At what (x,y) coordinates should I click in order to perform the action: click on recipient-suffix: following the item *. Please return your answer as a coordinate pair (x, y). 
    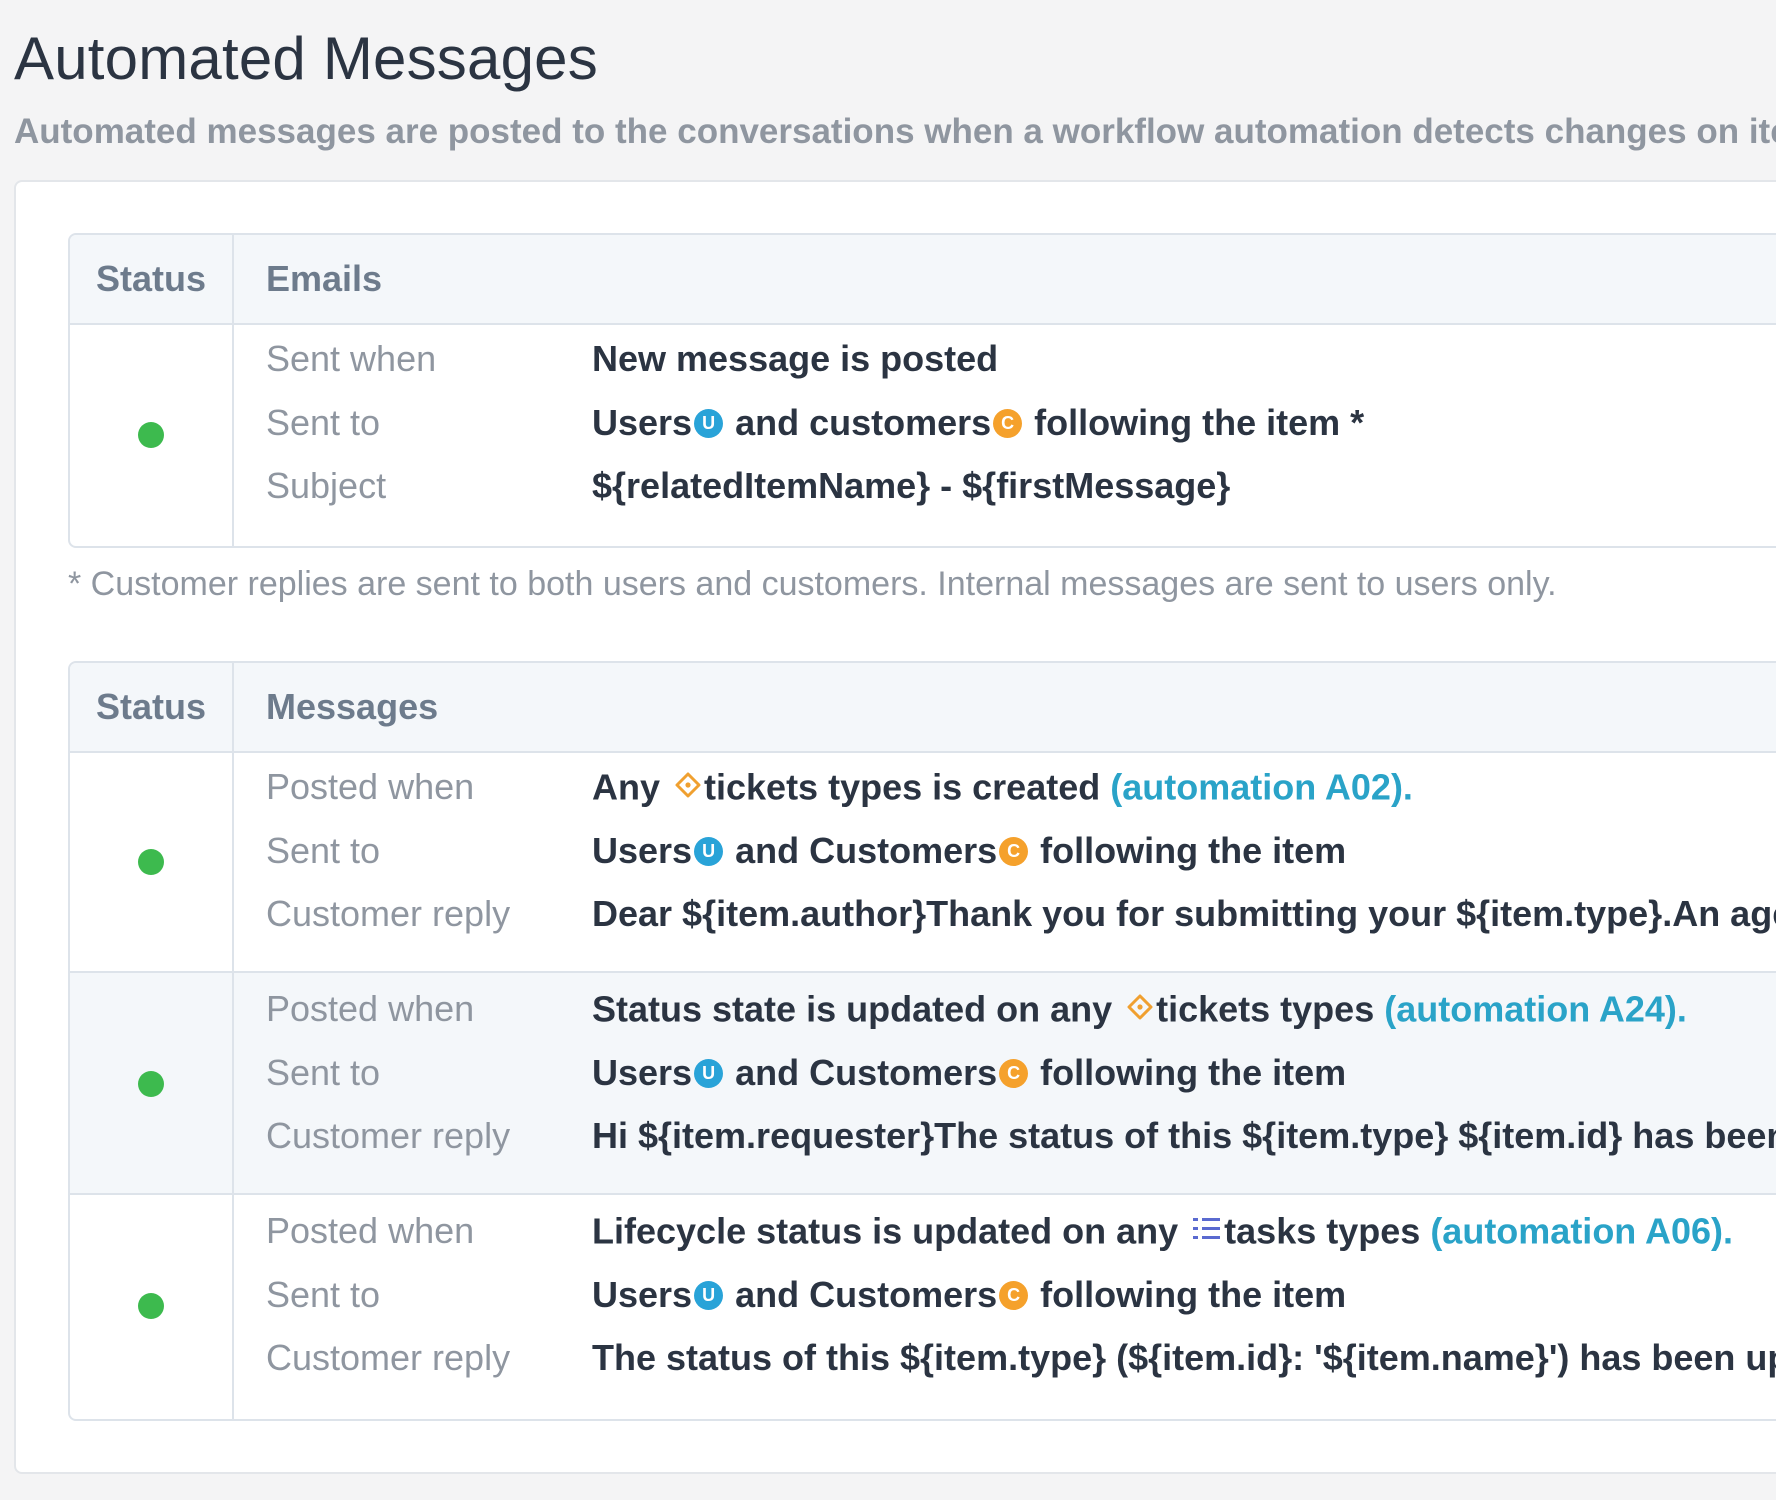
    Looking at the image, I should click on (1199, 422).